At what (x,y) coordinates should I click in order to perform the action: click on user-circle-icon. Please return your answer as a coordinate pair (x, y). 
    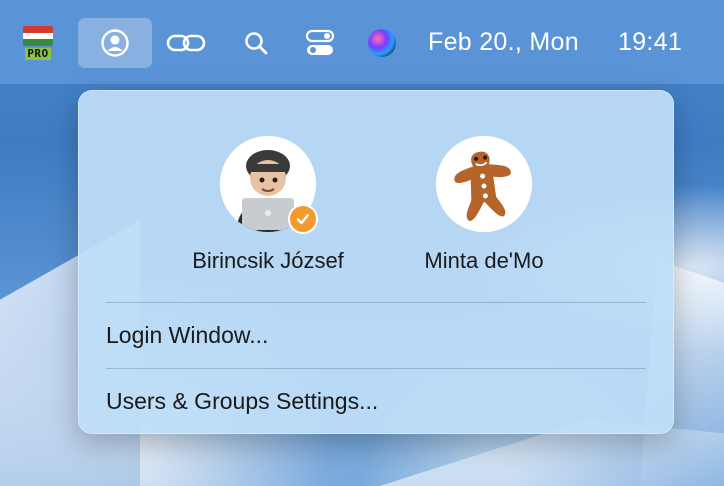
    Looking at the image, I should click on (115, 43).